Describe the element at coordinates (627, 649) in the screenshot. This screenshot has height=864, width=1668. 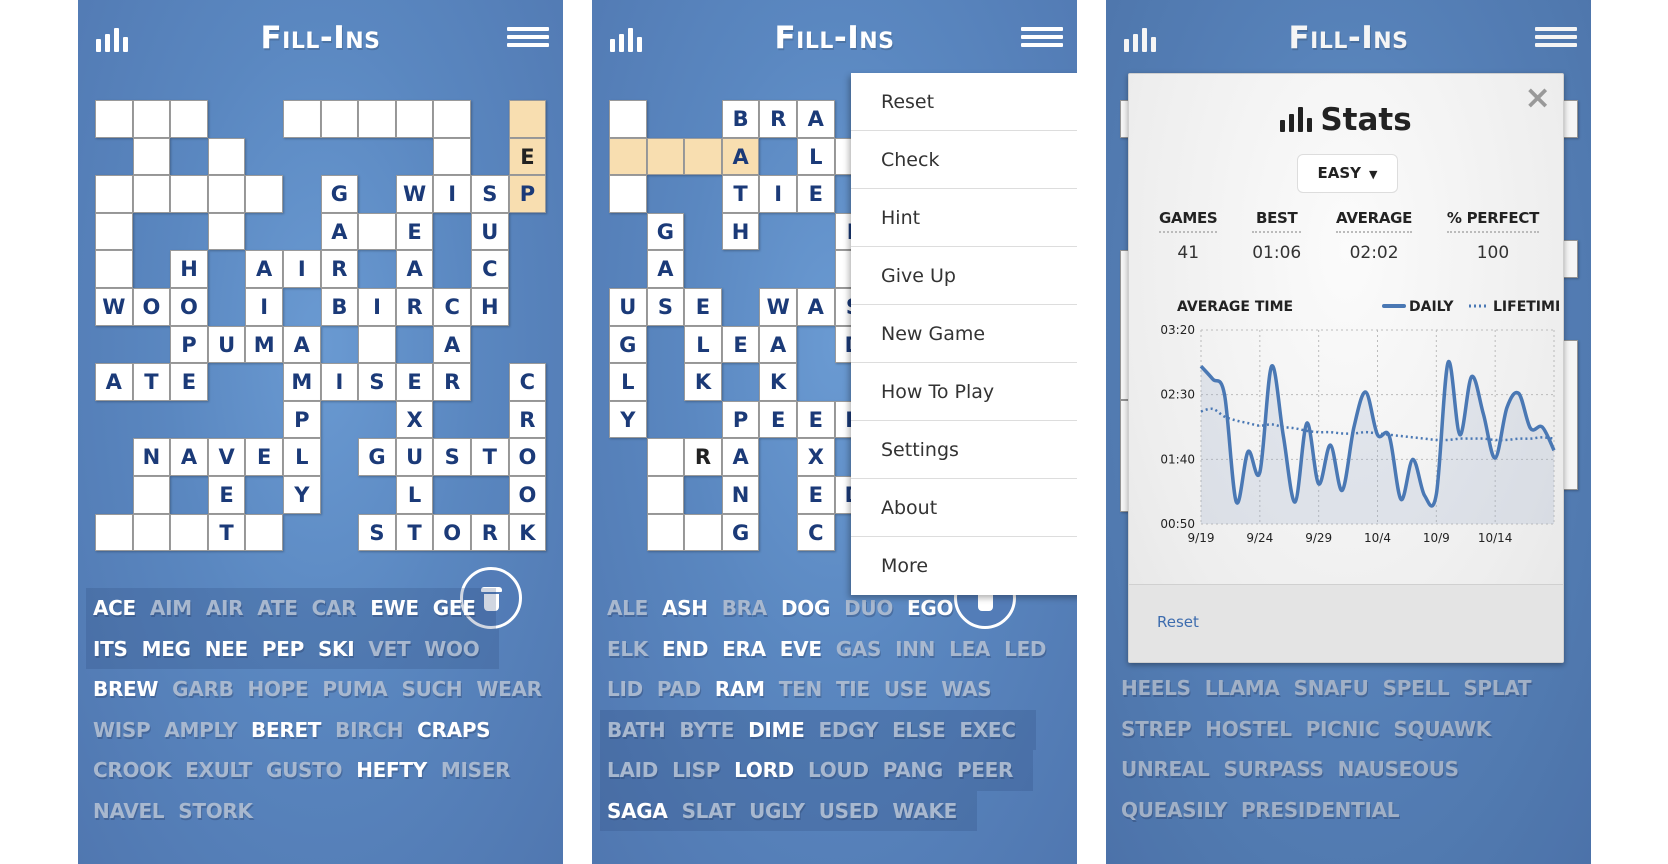
I see `word-used: ELK` at that location.